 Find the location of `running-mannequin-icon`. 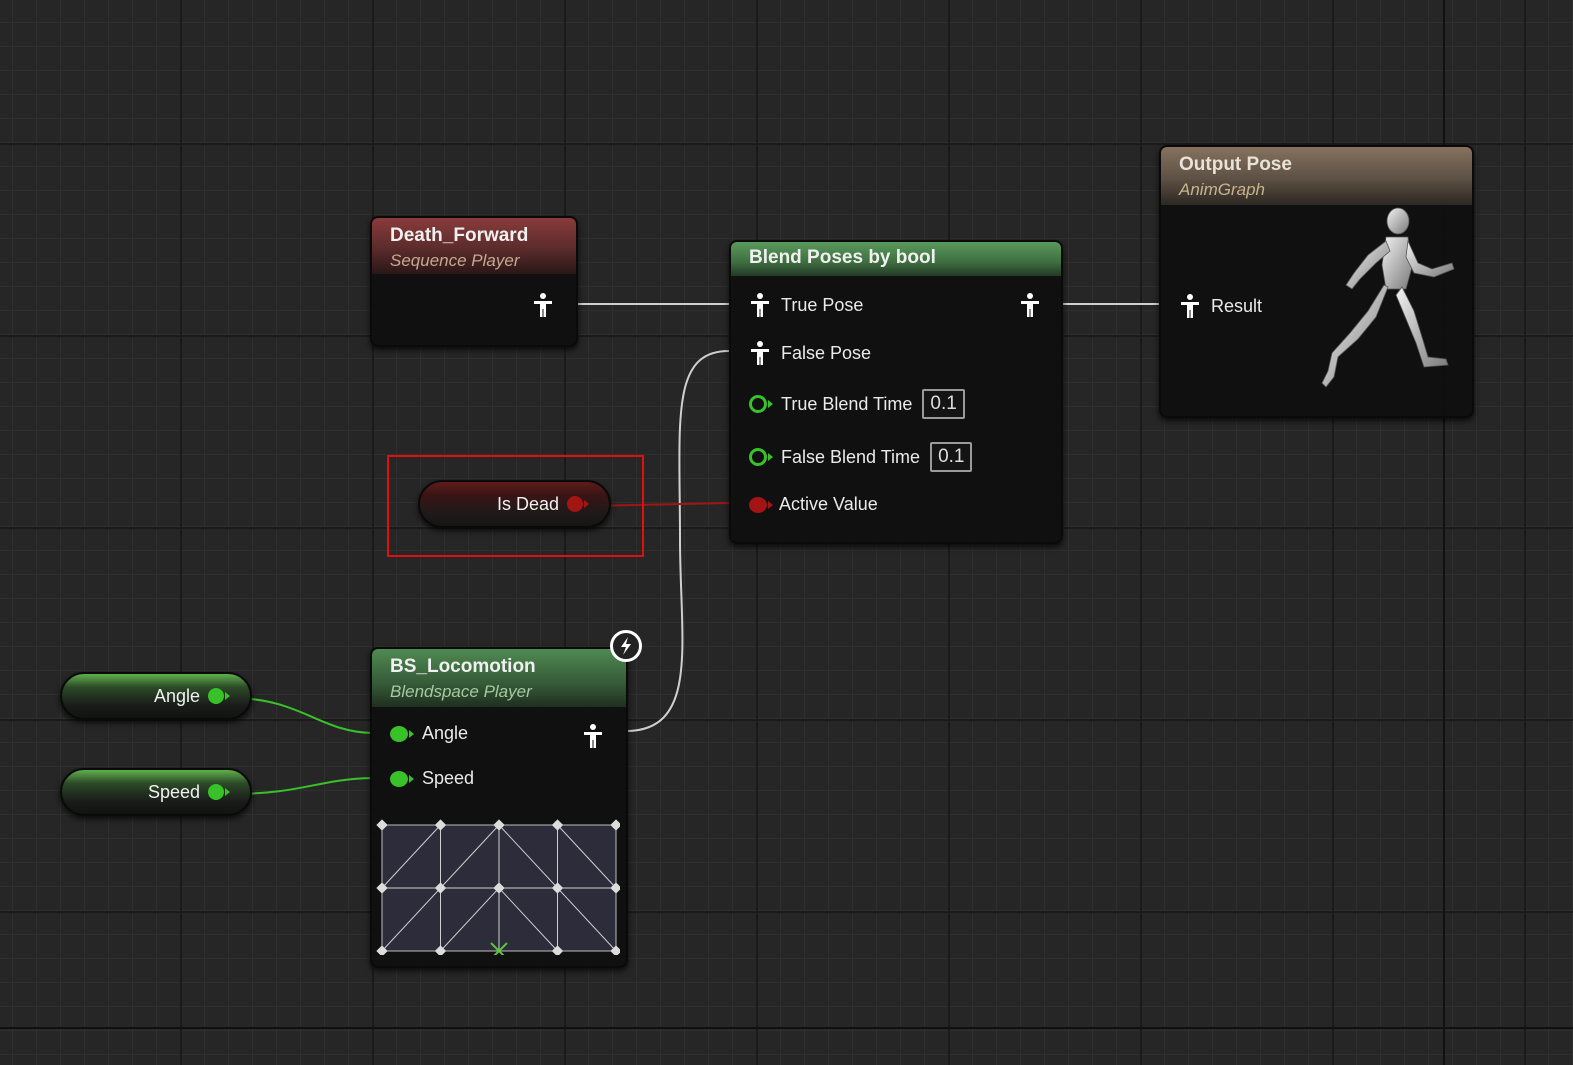

running-mannequin-icon is located at coordinates (1388, 297).